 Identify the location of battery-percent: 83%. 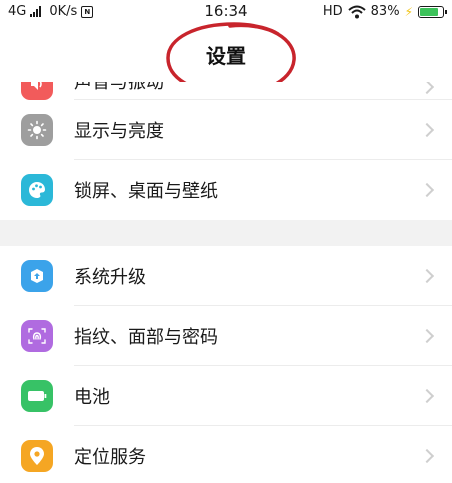
(385, 11).